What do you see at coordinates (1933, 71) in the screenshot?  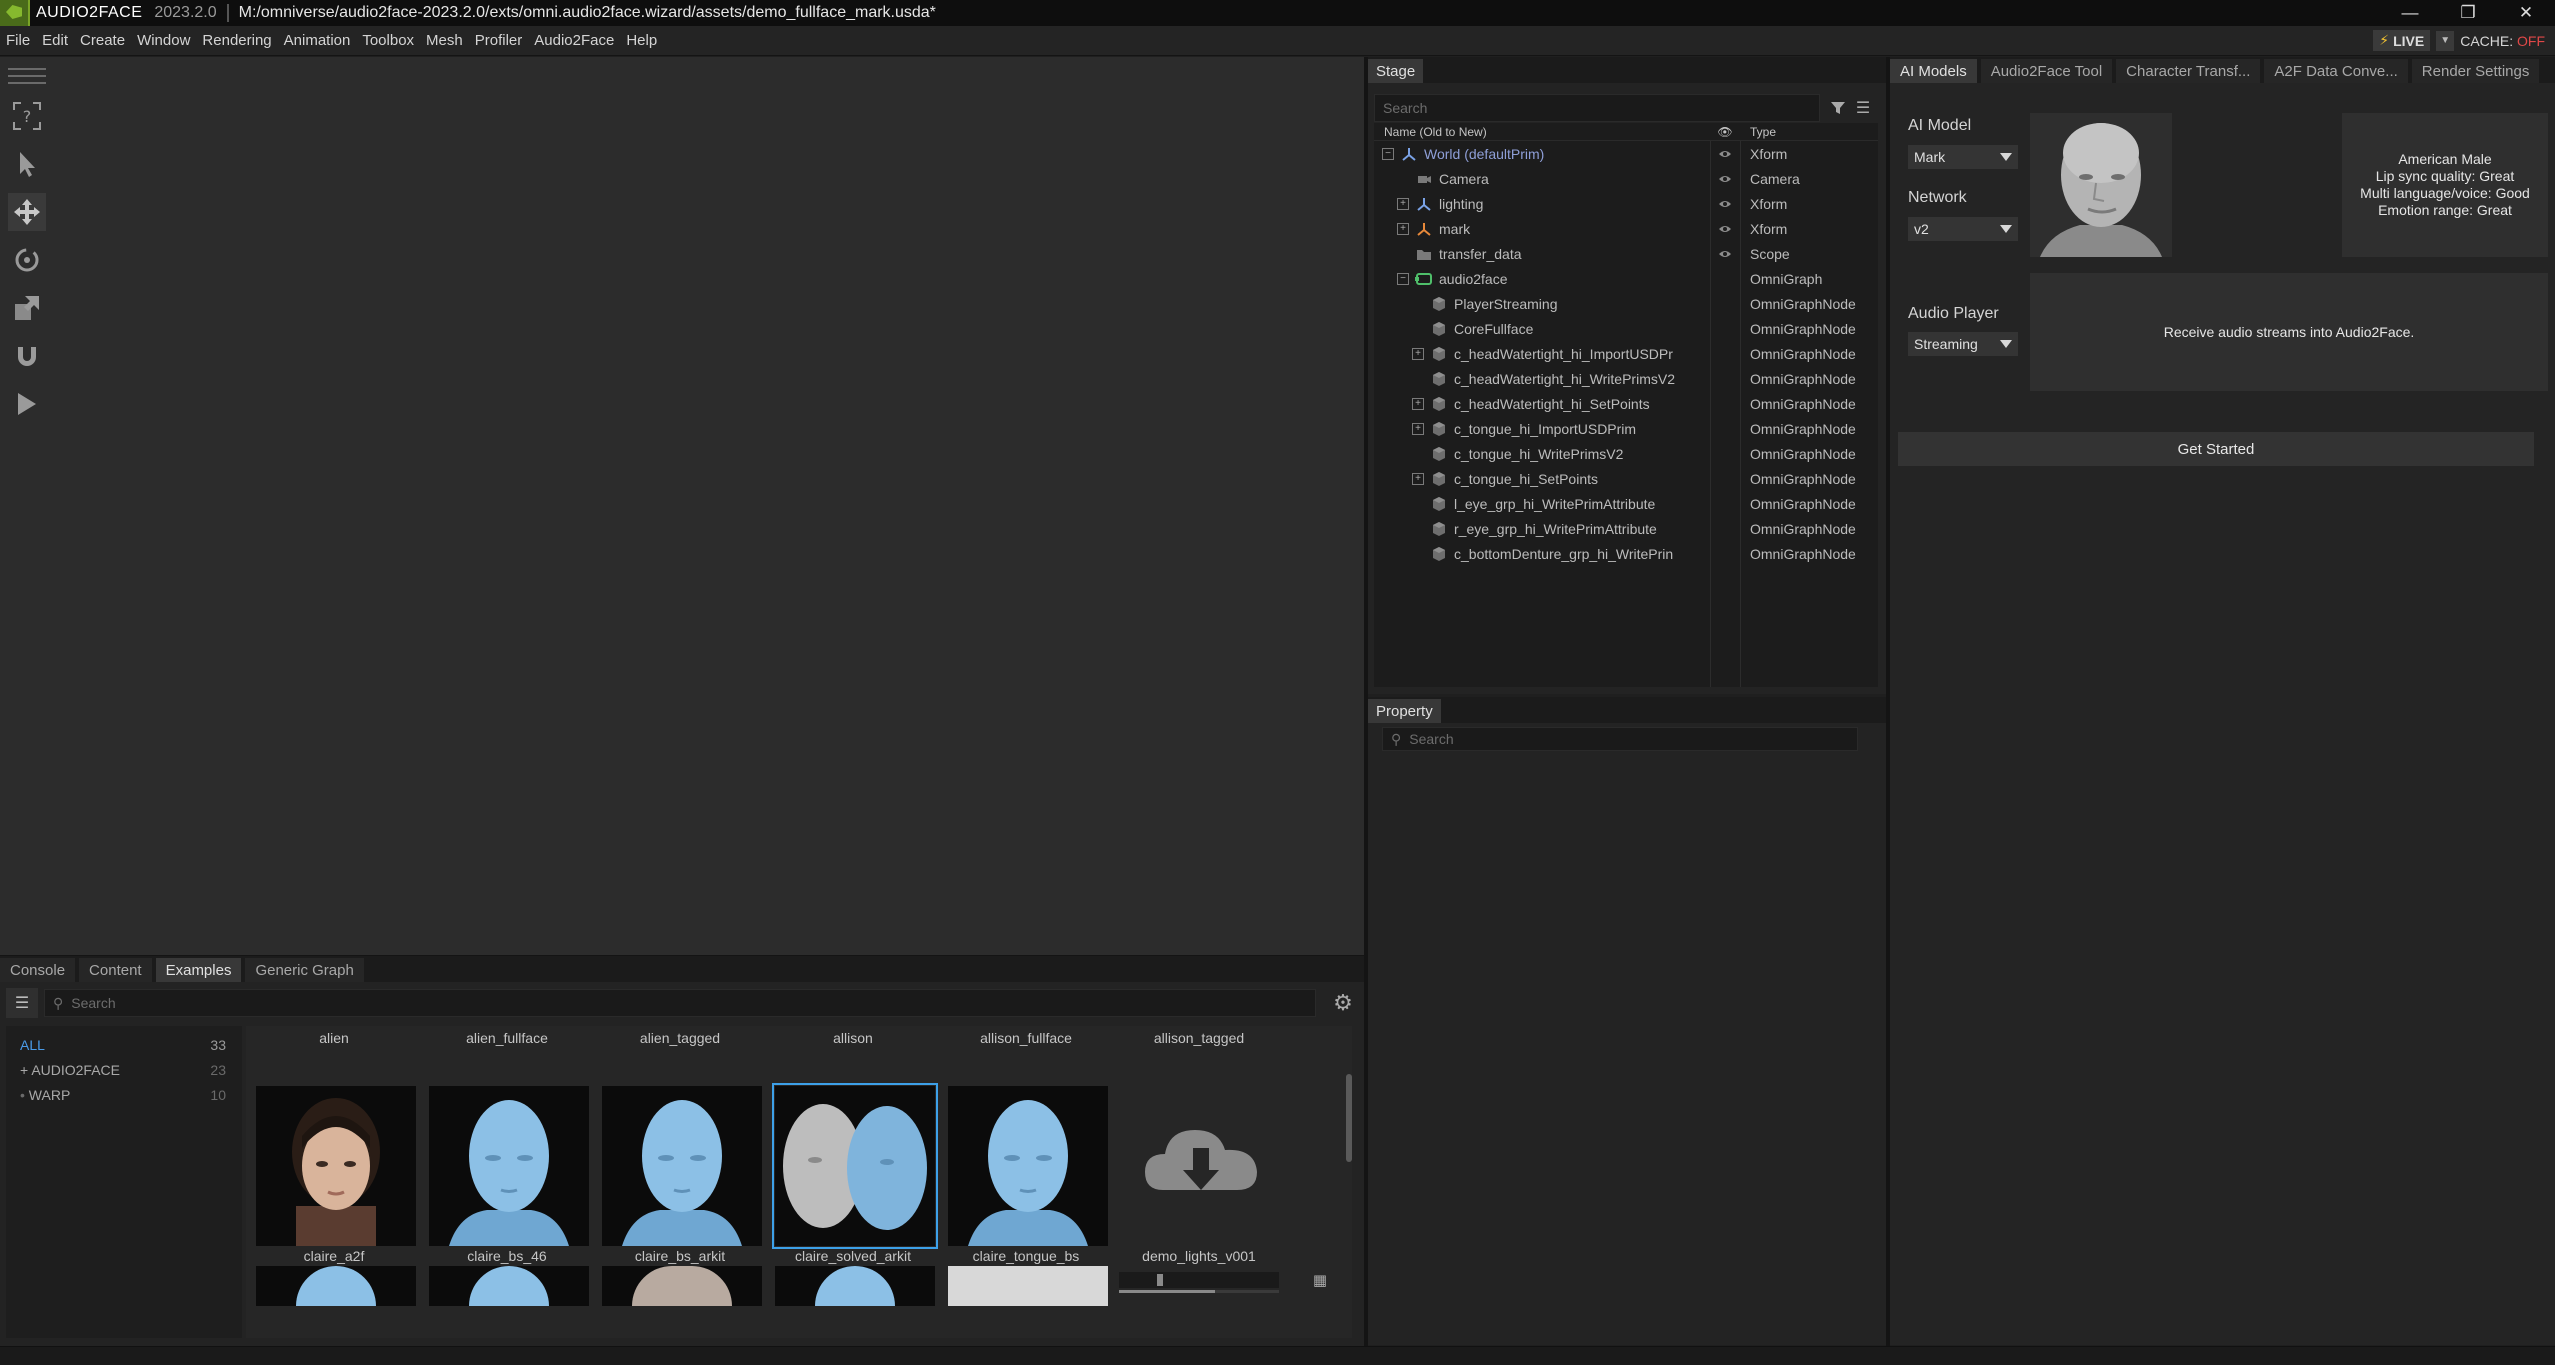 I see `tab-ai-models: AI Models` at bounding box center [1933, 71].